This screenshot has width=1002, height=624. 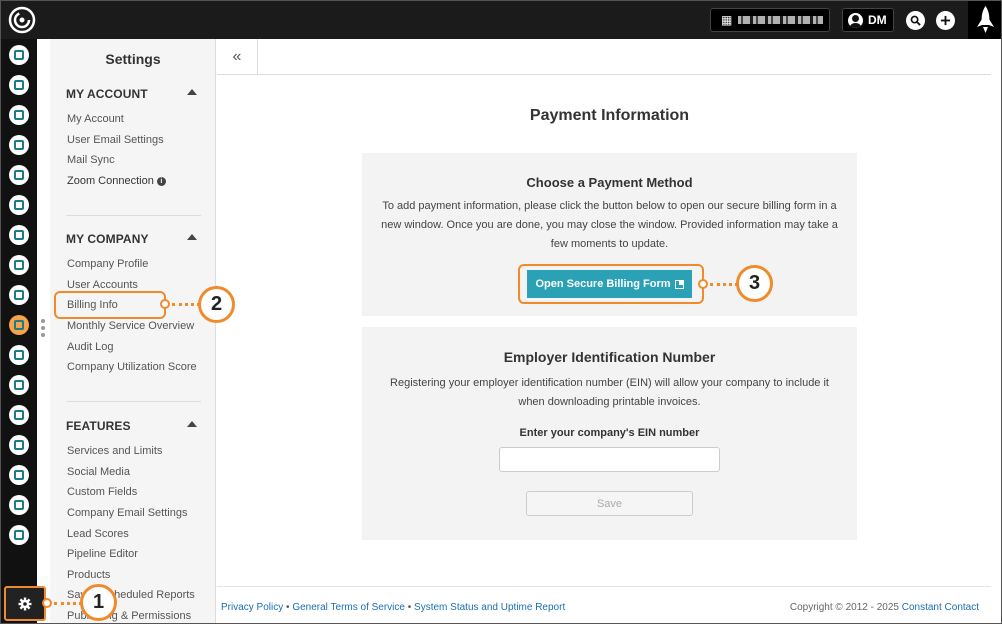 I want to click on account-switcher: ▦, so click(x=770, y=20).